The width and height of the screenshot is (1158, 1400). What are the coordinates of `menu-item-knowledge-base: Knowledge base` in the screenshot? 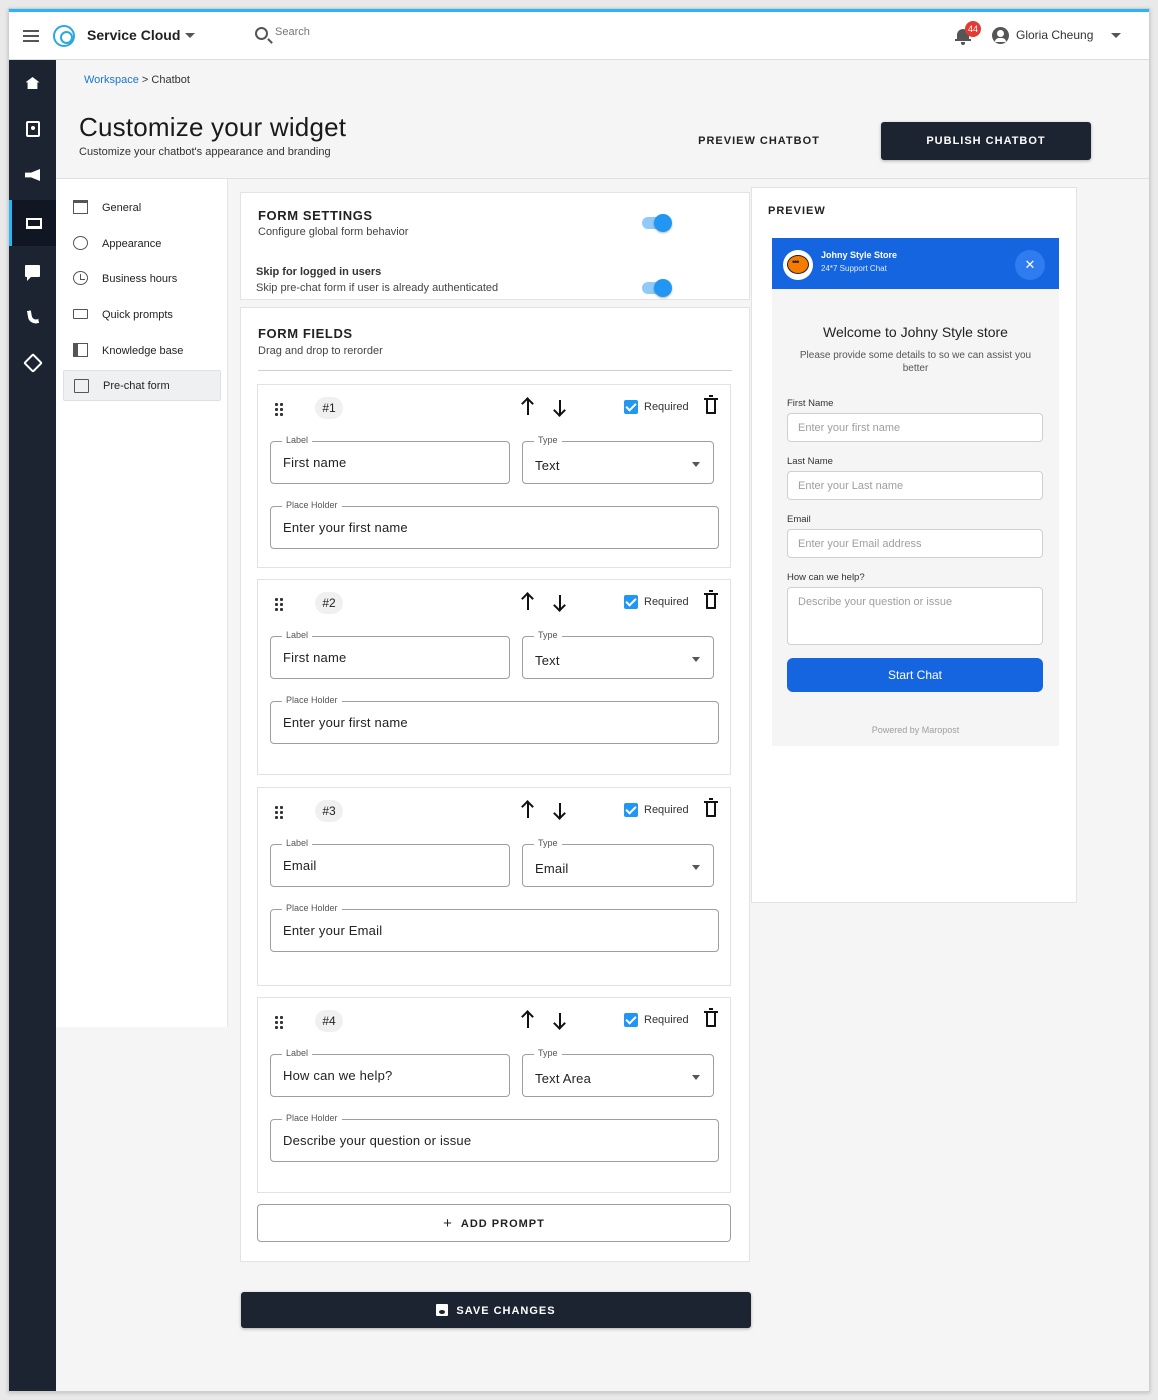 It's located at (142, 350).